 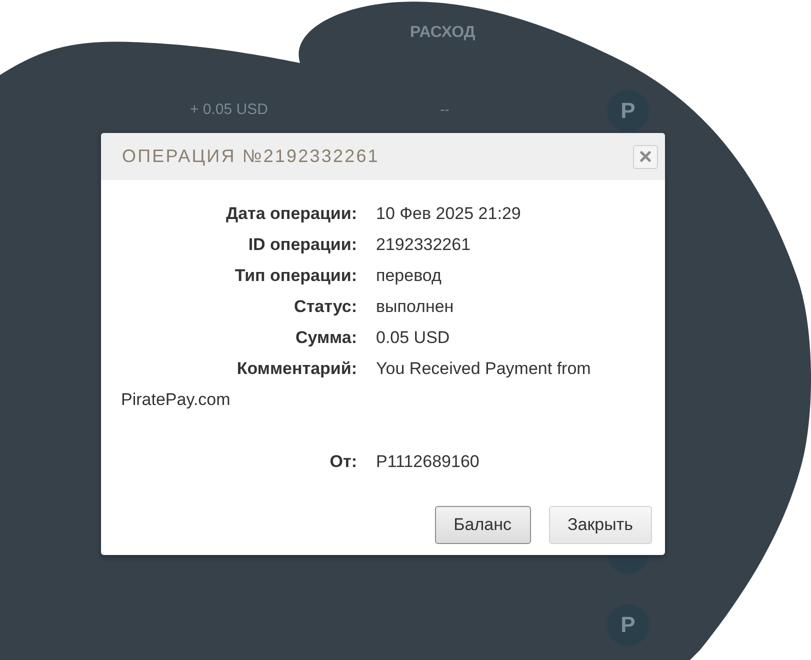 What do you see at coordinates (404, 462) in the screenshot?
I see `detail-row-text: От: P1112689160` at bounding box center [404, 462].